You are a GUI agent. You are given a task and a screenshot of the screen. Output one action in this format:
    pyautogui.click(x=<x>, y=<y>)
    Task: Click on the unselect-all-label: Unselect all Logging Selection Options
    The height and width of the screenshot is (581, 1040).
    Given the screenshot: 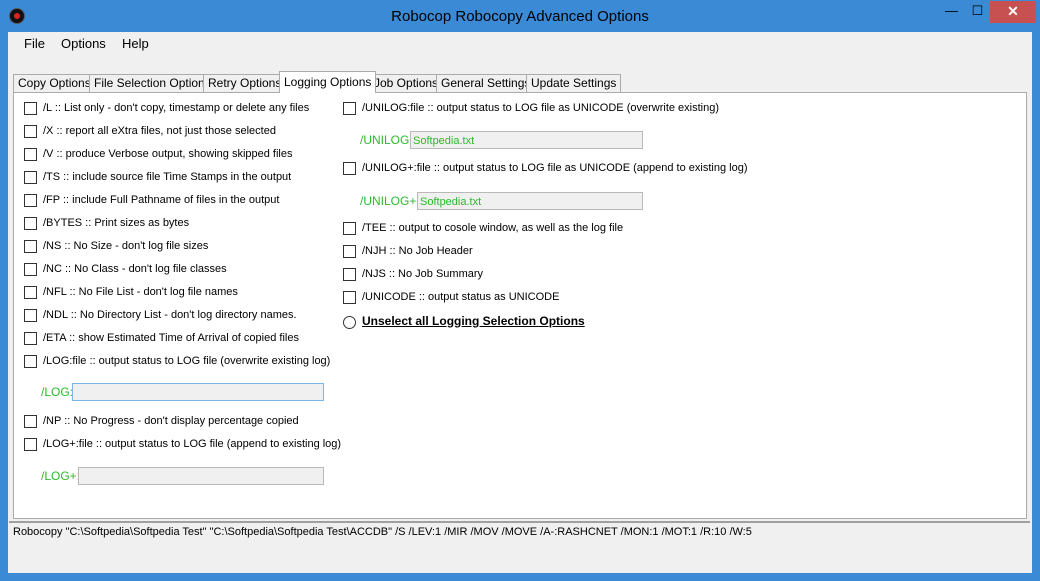 What is the action you would take?
    pyautogui.click(x=473, y=321)
    